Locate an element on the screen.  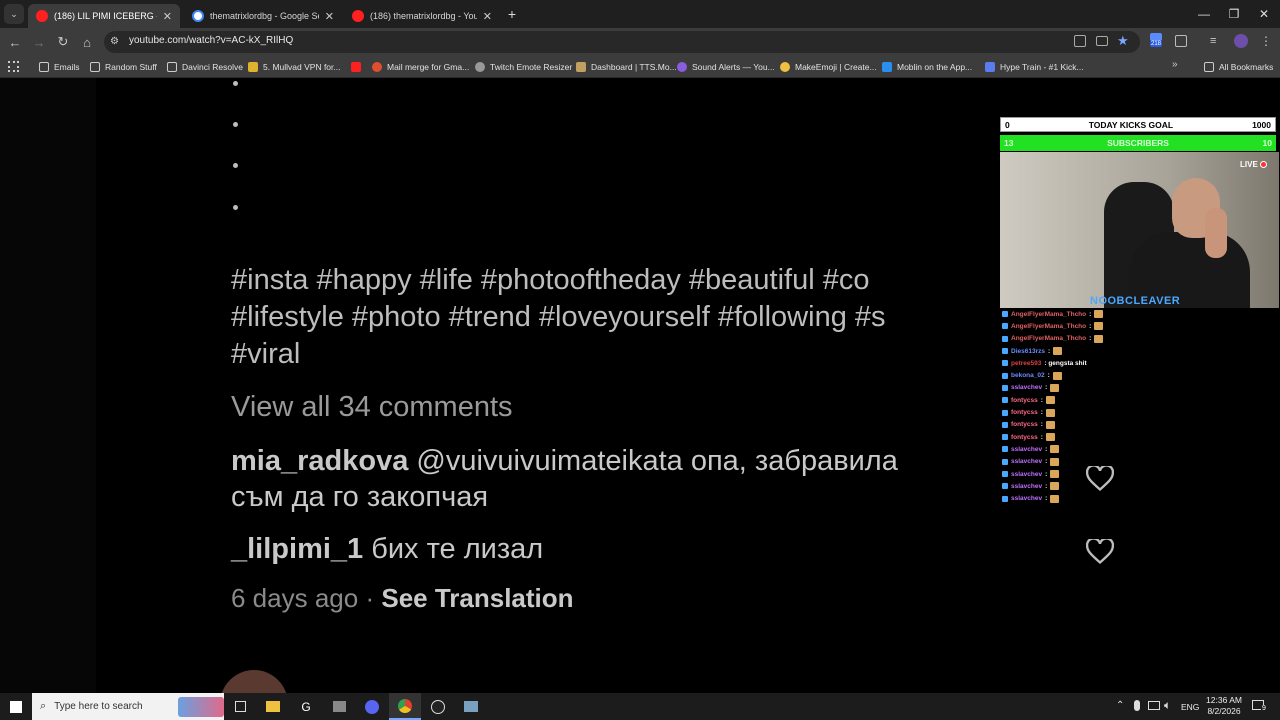
bookmark-label: Twitch Emote Resizer is located at coordinates (531, 67).